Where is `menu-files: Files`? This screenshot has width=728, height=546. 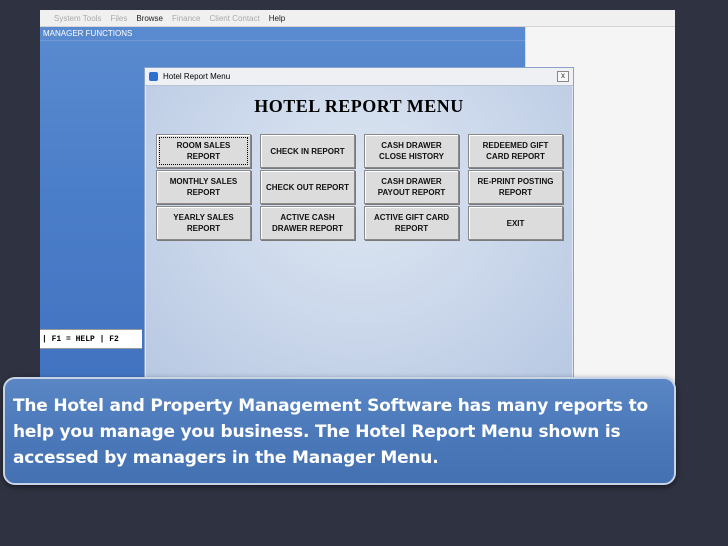
menu-files: Files is located at coordinates (118, 18).